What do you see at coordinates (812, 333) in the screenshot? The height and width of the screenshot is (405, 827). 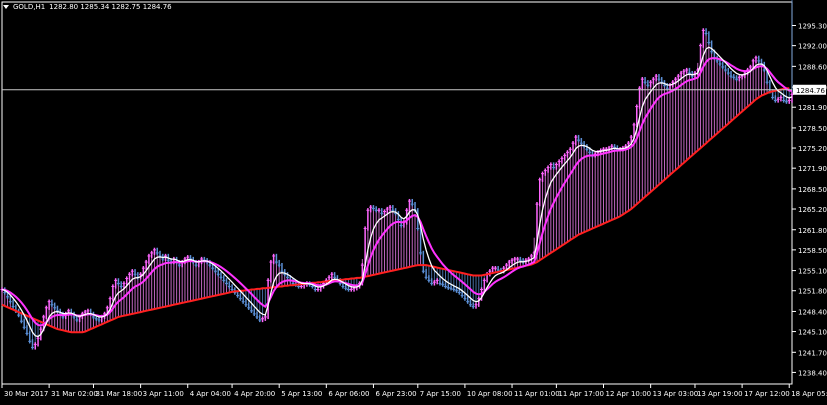 I see `y-axis-tick-label: 1245.10` at bounding box center [812, 333].